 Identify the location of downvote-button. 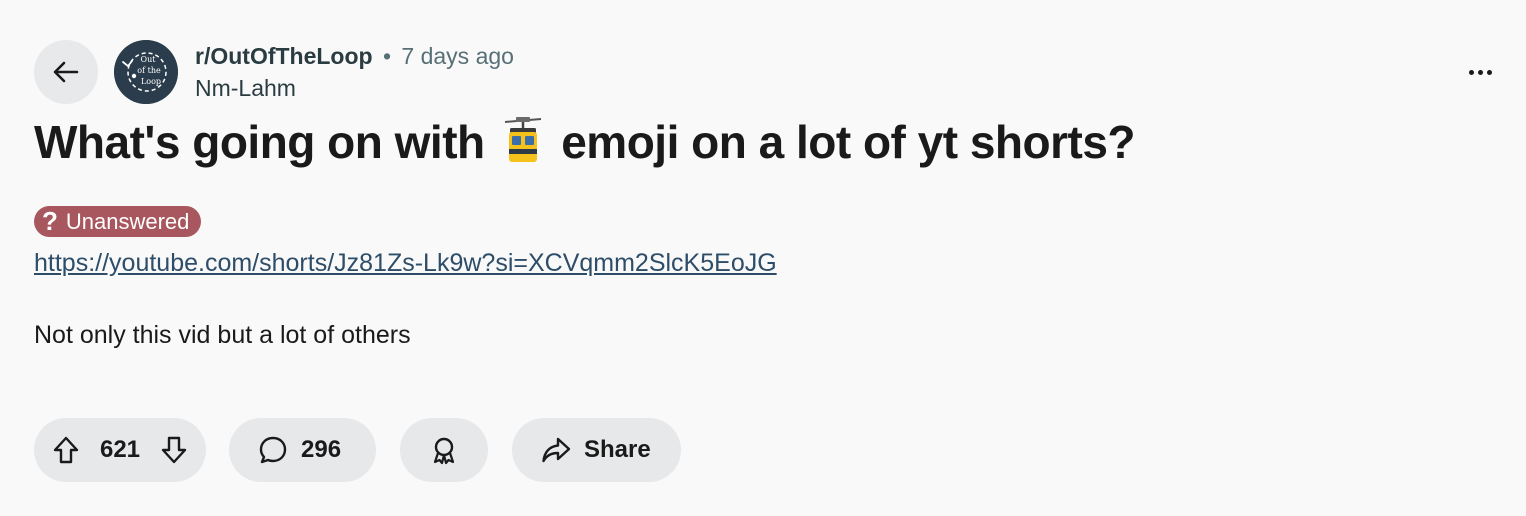
(174, 450).